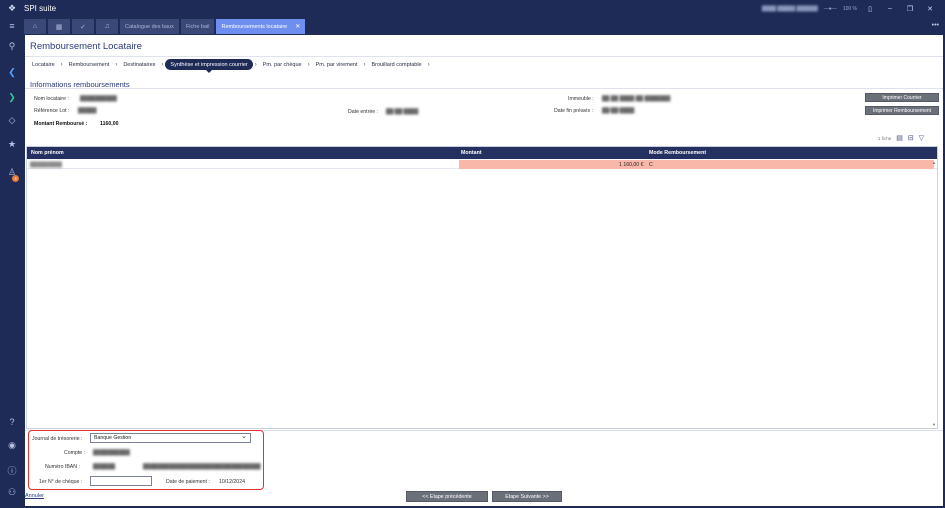  I want to click on date-fin-preavis-label: Date fin préavis :, so click(573, 111).